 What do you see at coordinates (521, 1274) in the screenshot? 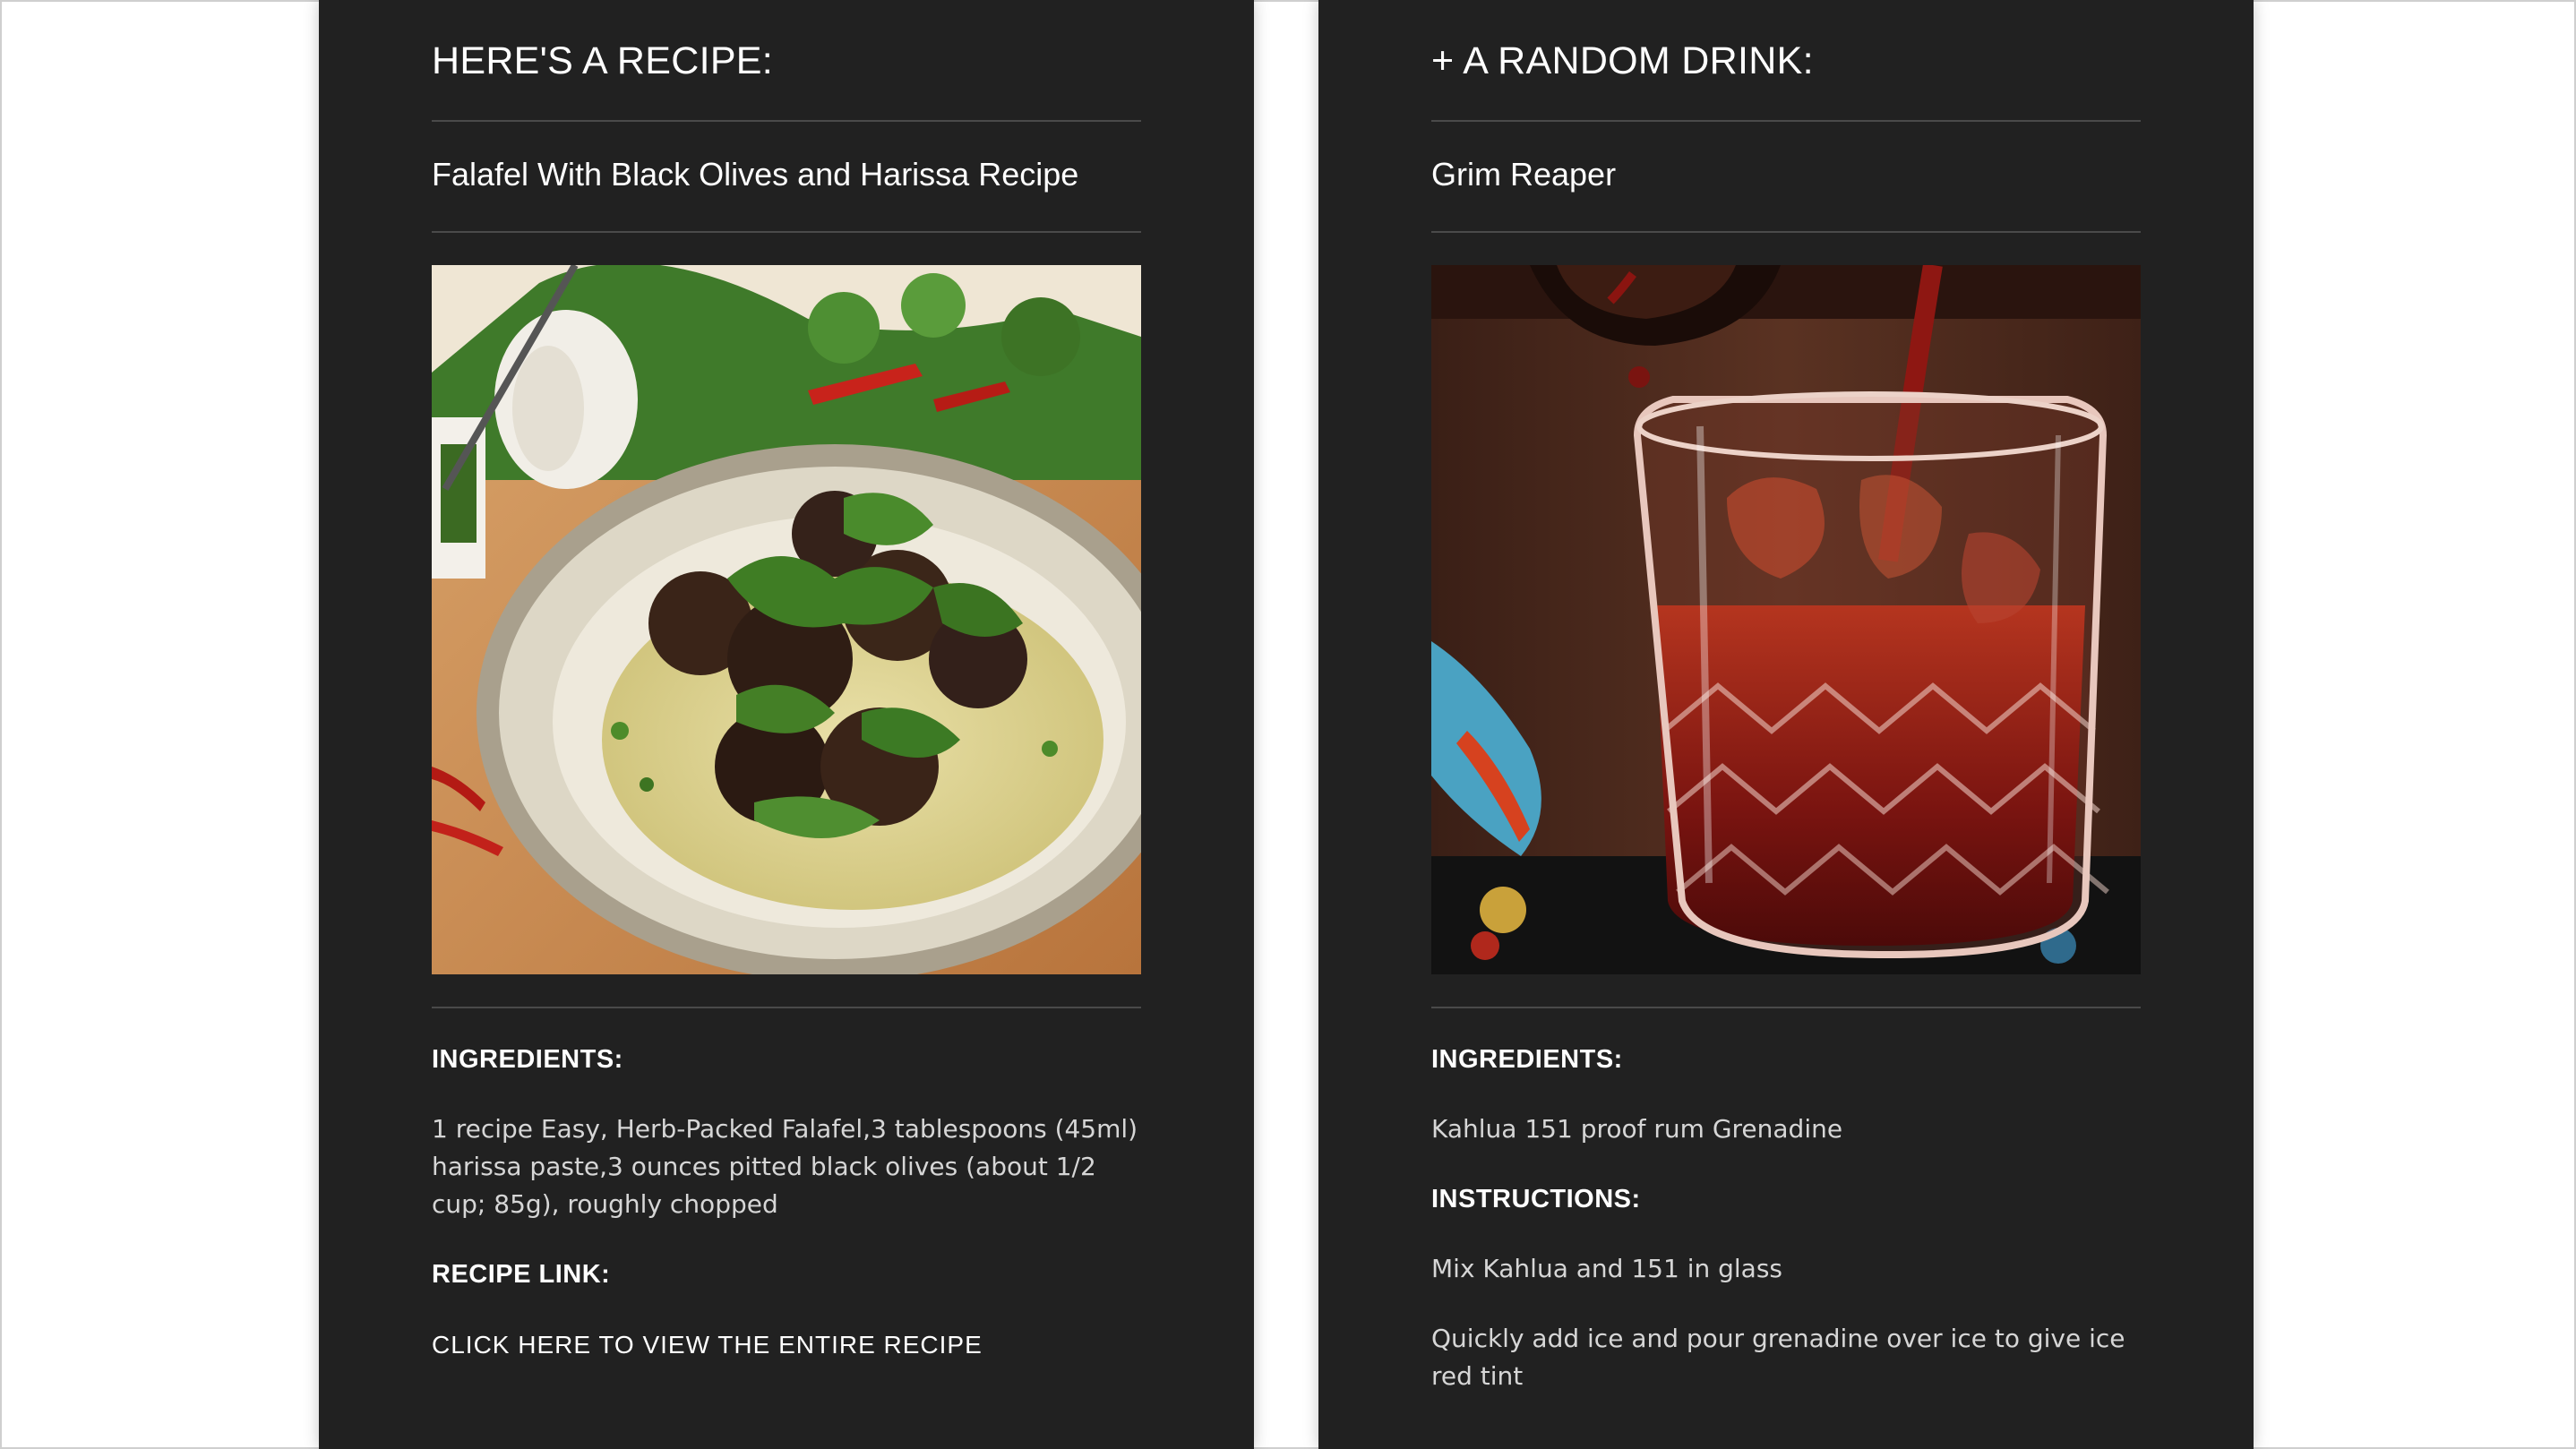
I see `recipe-link-label: RECIPE LINK:` at bounding box center [521, 1274].